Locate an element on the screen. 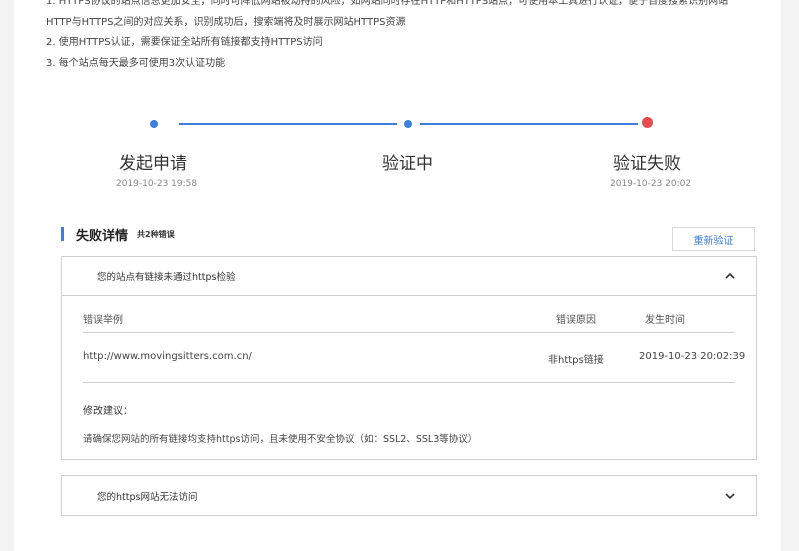 The height and width of the screenshot is (551, 799). error-card-header: 您的站点有链接未通过https检验 is located at coordinates (409, 276).